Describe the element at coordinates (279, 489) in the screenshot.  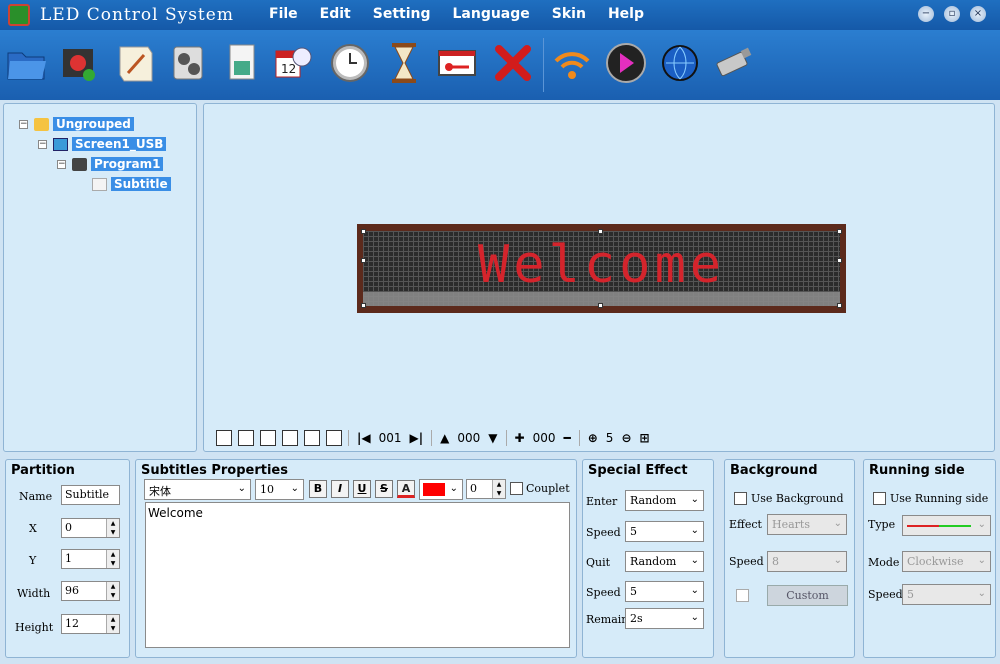
I see `size-select: 10 ⌄` at that location.